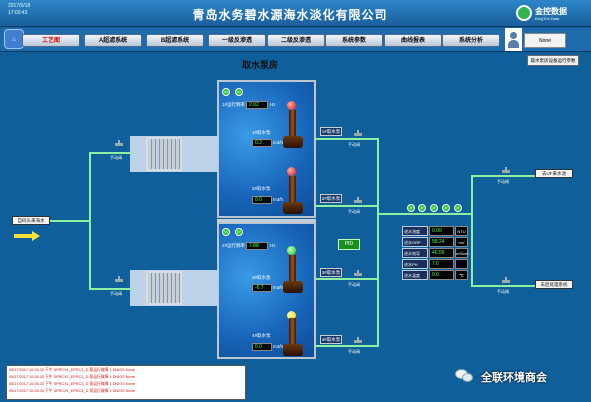 The height and width of the screenshot is (402, 591). Describe the element at coordinates (441, 242) in the screenshot. I see `quality-value: 58.24` at that location.